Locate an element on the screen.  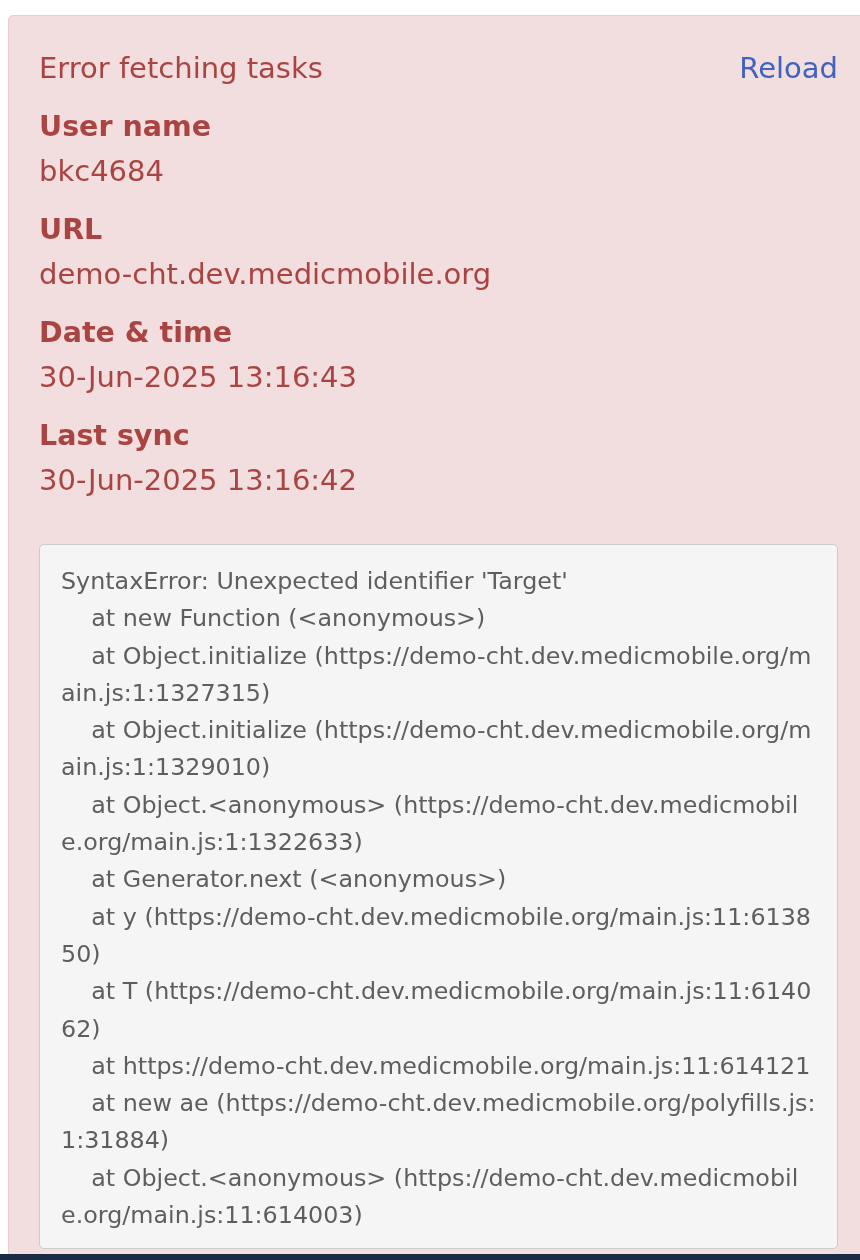
field-value: 30-Jun-2025 13:16:42 is located at coordinates (198, 480).